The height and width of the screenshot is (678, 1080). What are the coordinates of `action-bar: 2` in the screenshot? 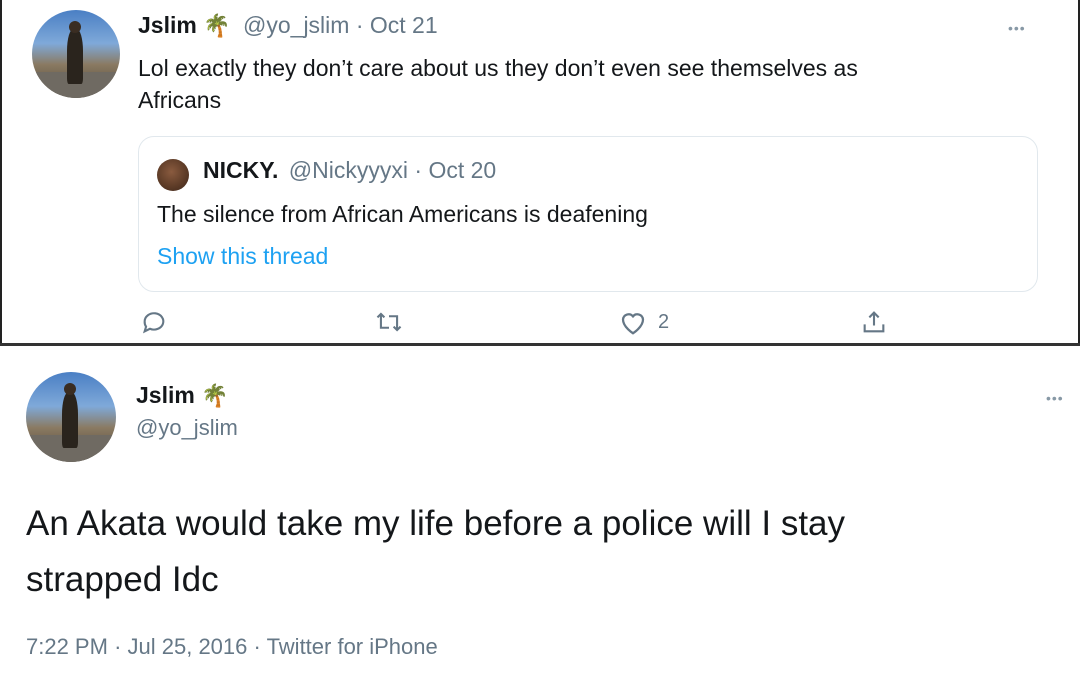 It's located at (541, 328).